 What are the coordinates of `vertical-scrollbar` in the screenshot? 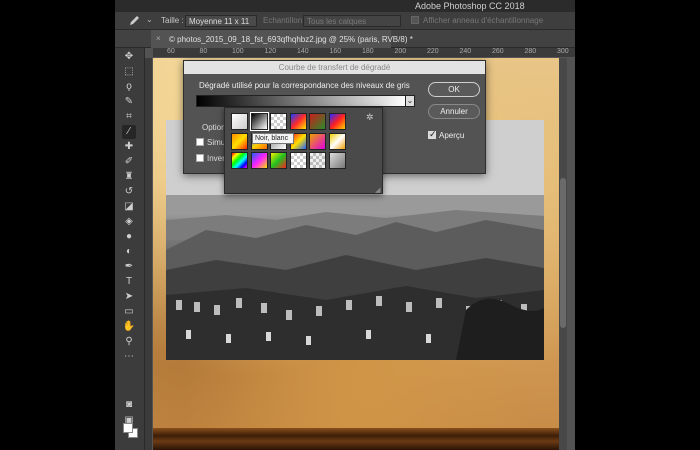 It's located at (563, 254).